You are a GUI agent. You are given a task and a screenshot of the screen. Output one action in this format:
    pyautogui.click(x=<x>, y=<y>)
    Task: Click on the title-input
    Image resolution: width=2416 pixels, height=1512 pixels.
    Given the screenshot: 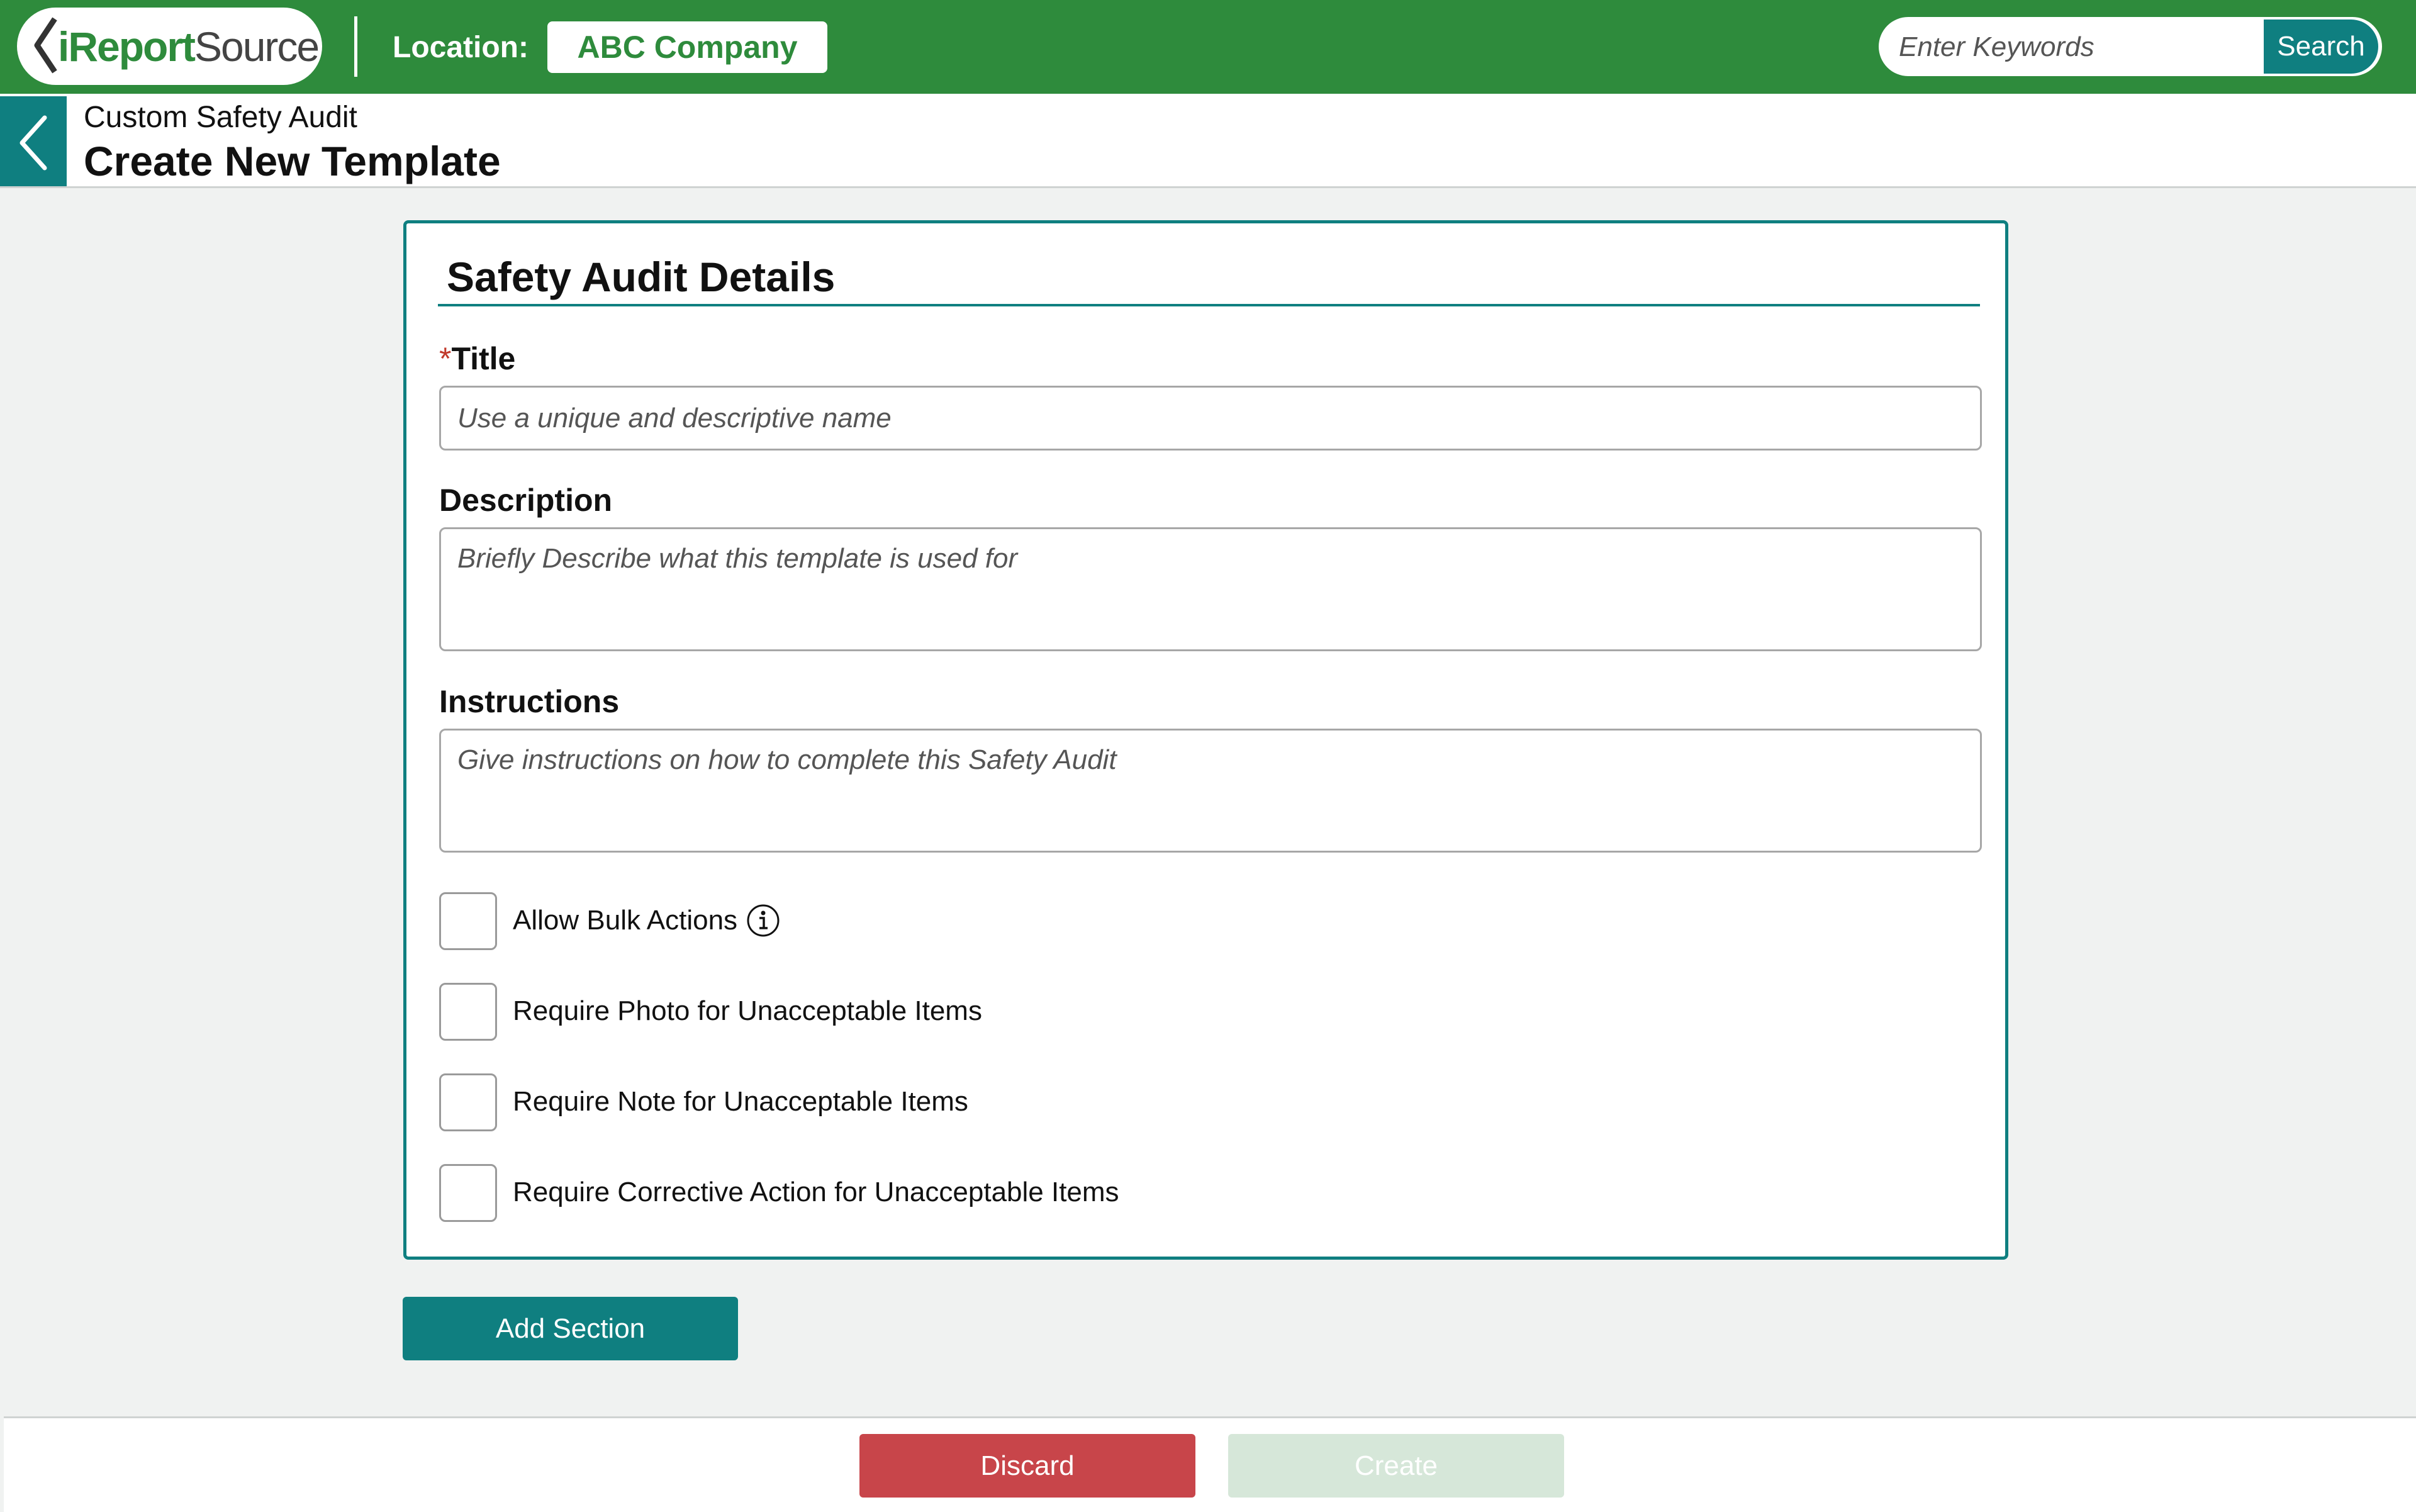 What is the action you would take?
    pyautogui.click(x=1210, y=418)
    